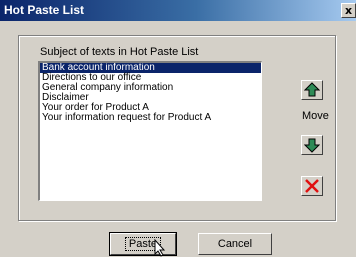 The image size is (356, 257). What do you see at coordinates (160, 248) in the screenshot?
I see `mouse-cursor-icon` at bounding box center [160, 248].